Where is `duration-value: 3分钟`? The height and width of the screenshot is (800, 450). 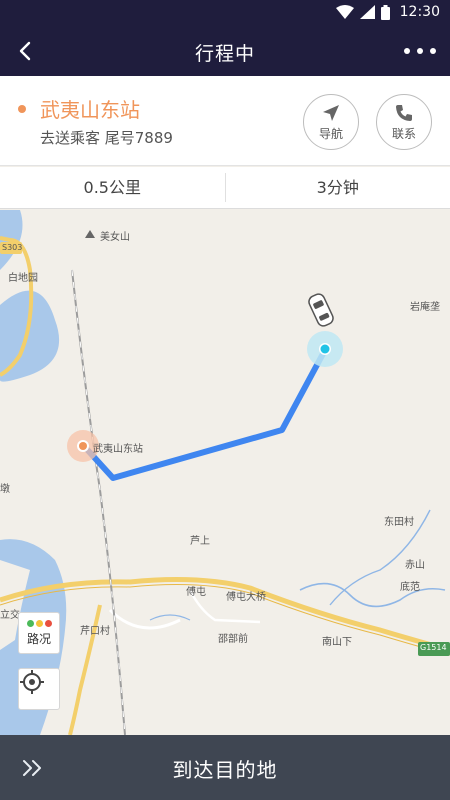
duration-value: 3分钟 is located at coordinates (337, 187).